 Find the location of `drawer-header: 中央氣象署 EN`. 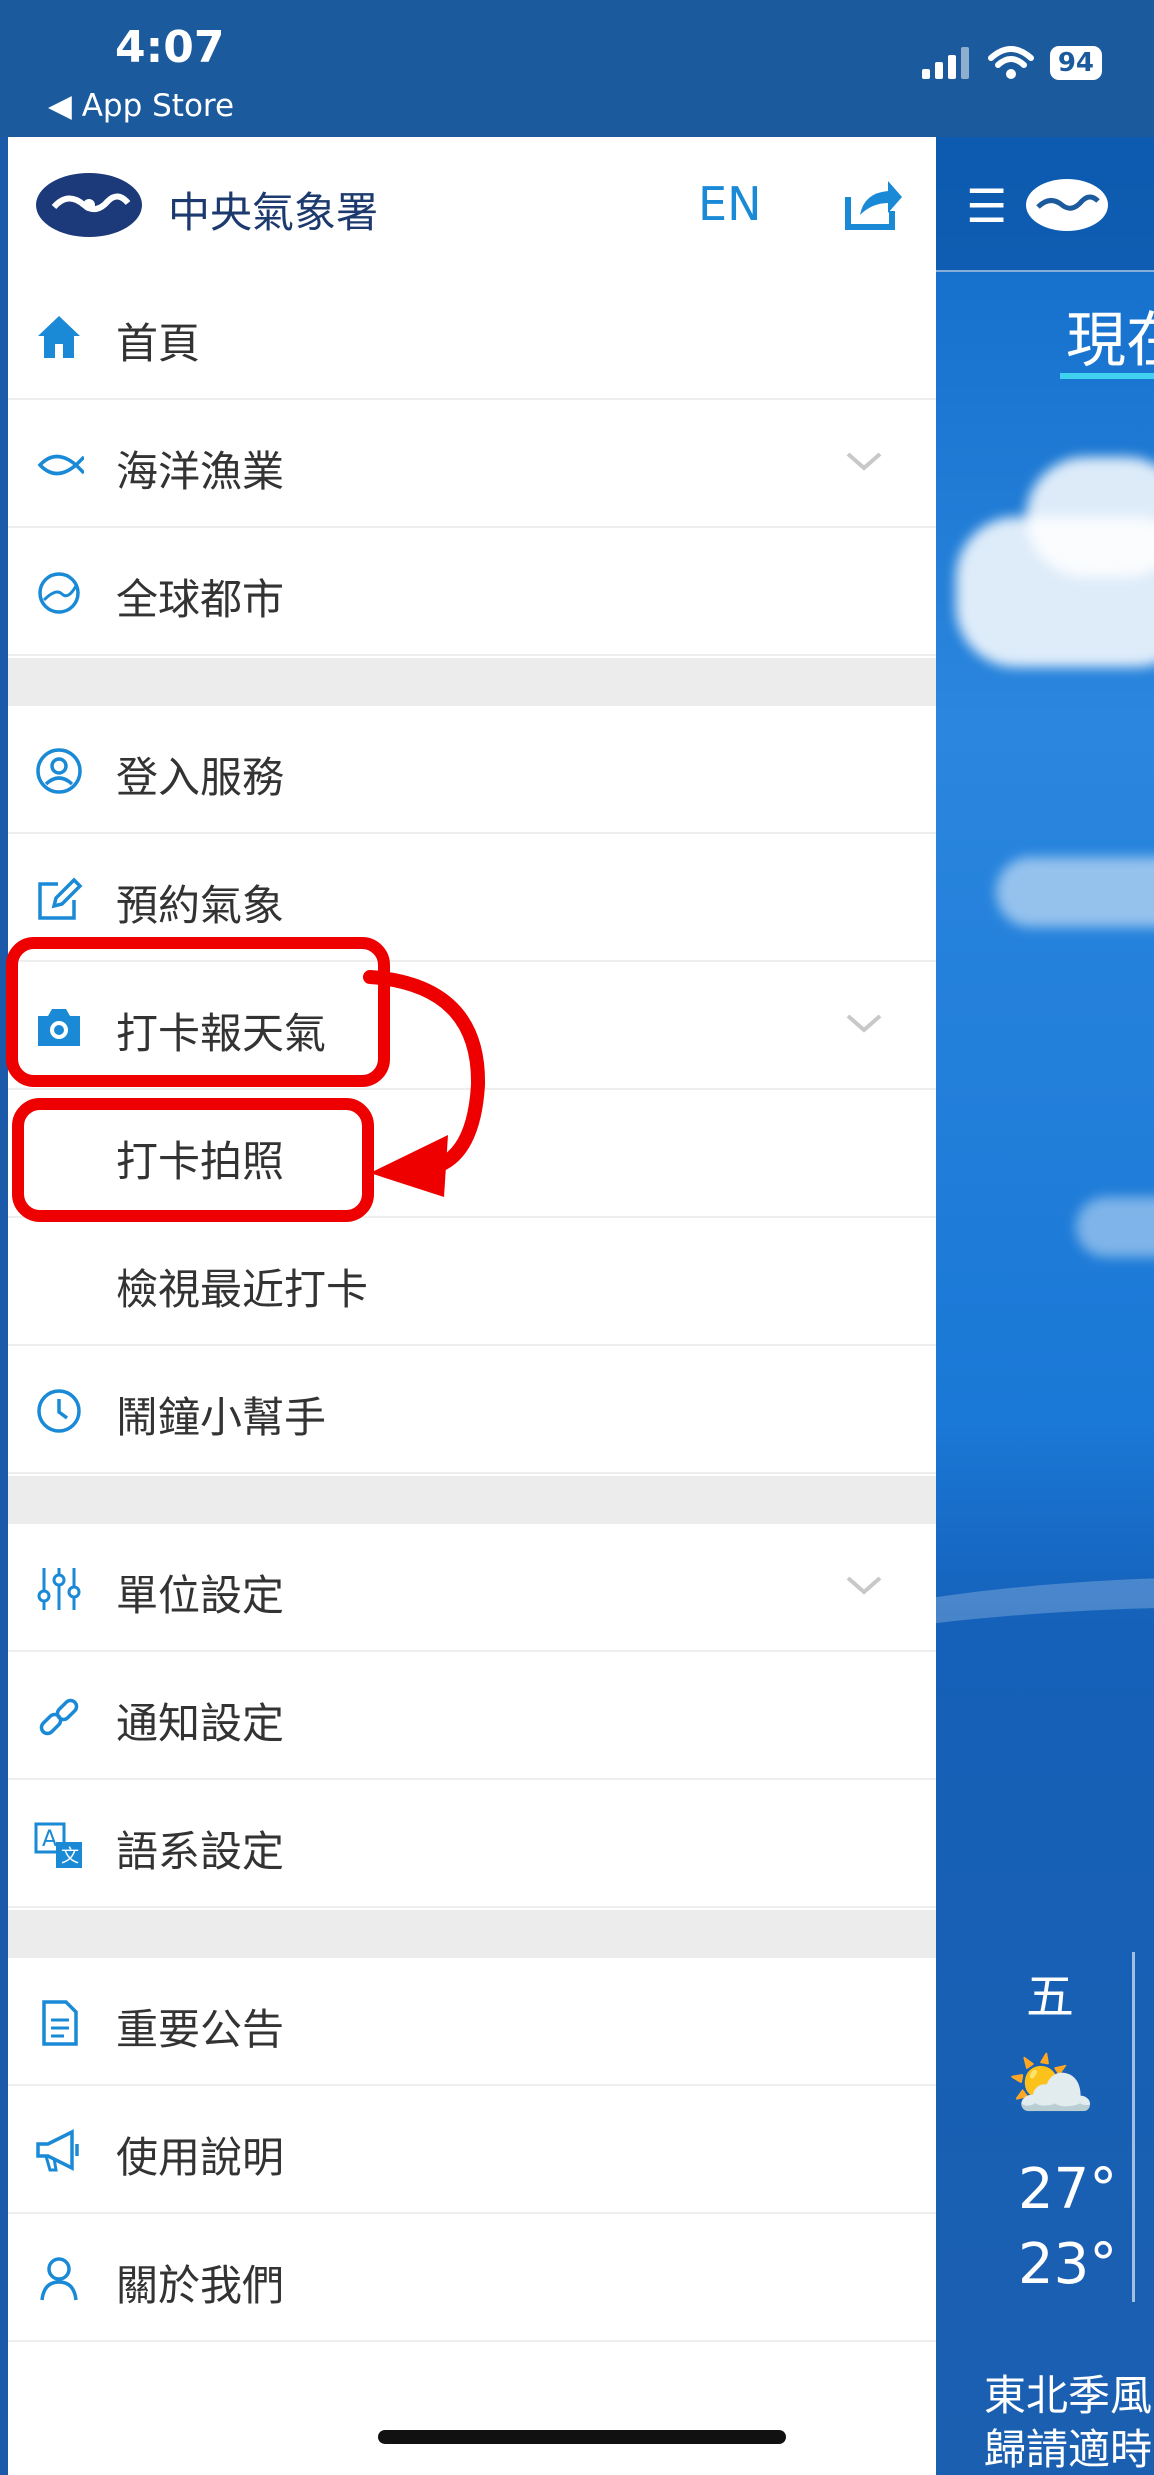

drawer-header: 中央氣象署 EN is located at coordinates (472, 204).